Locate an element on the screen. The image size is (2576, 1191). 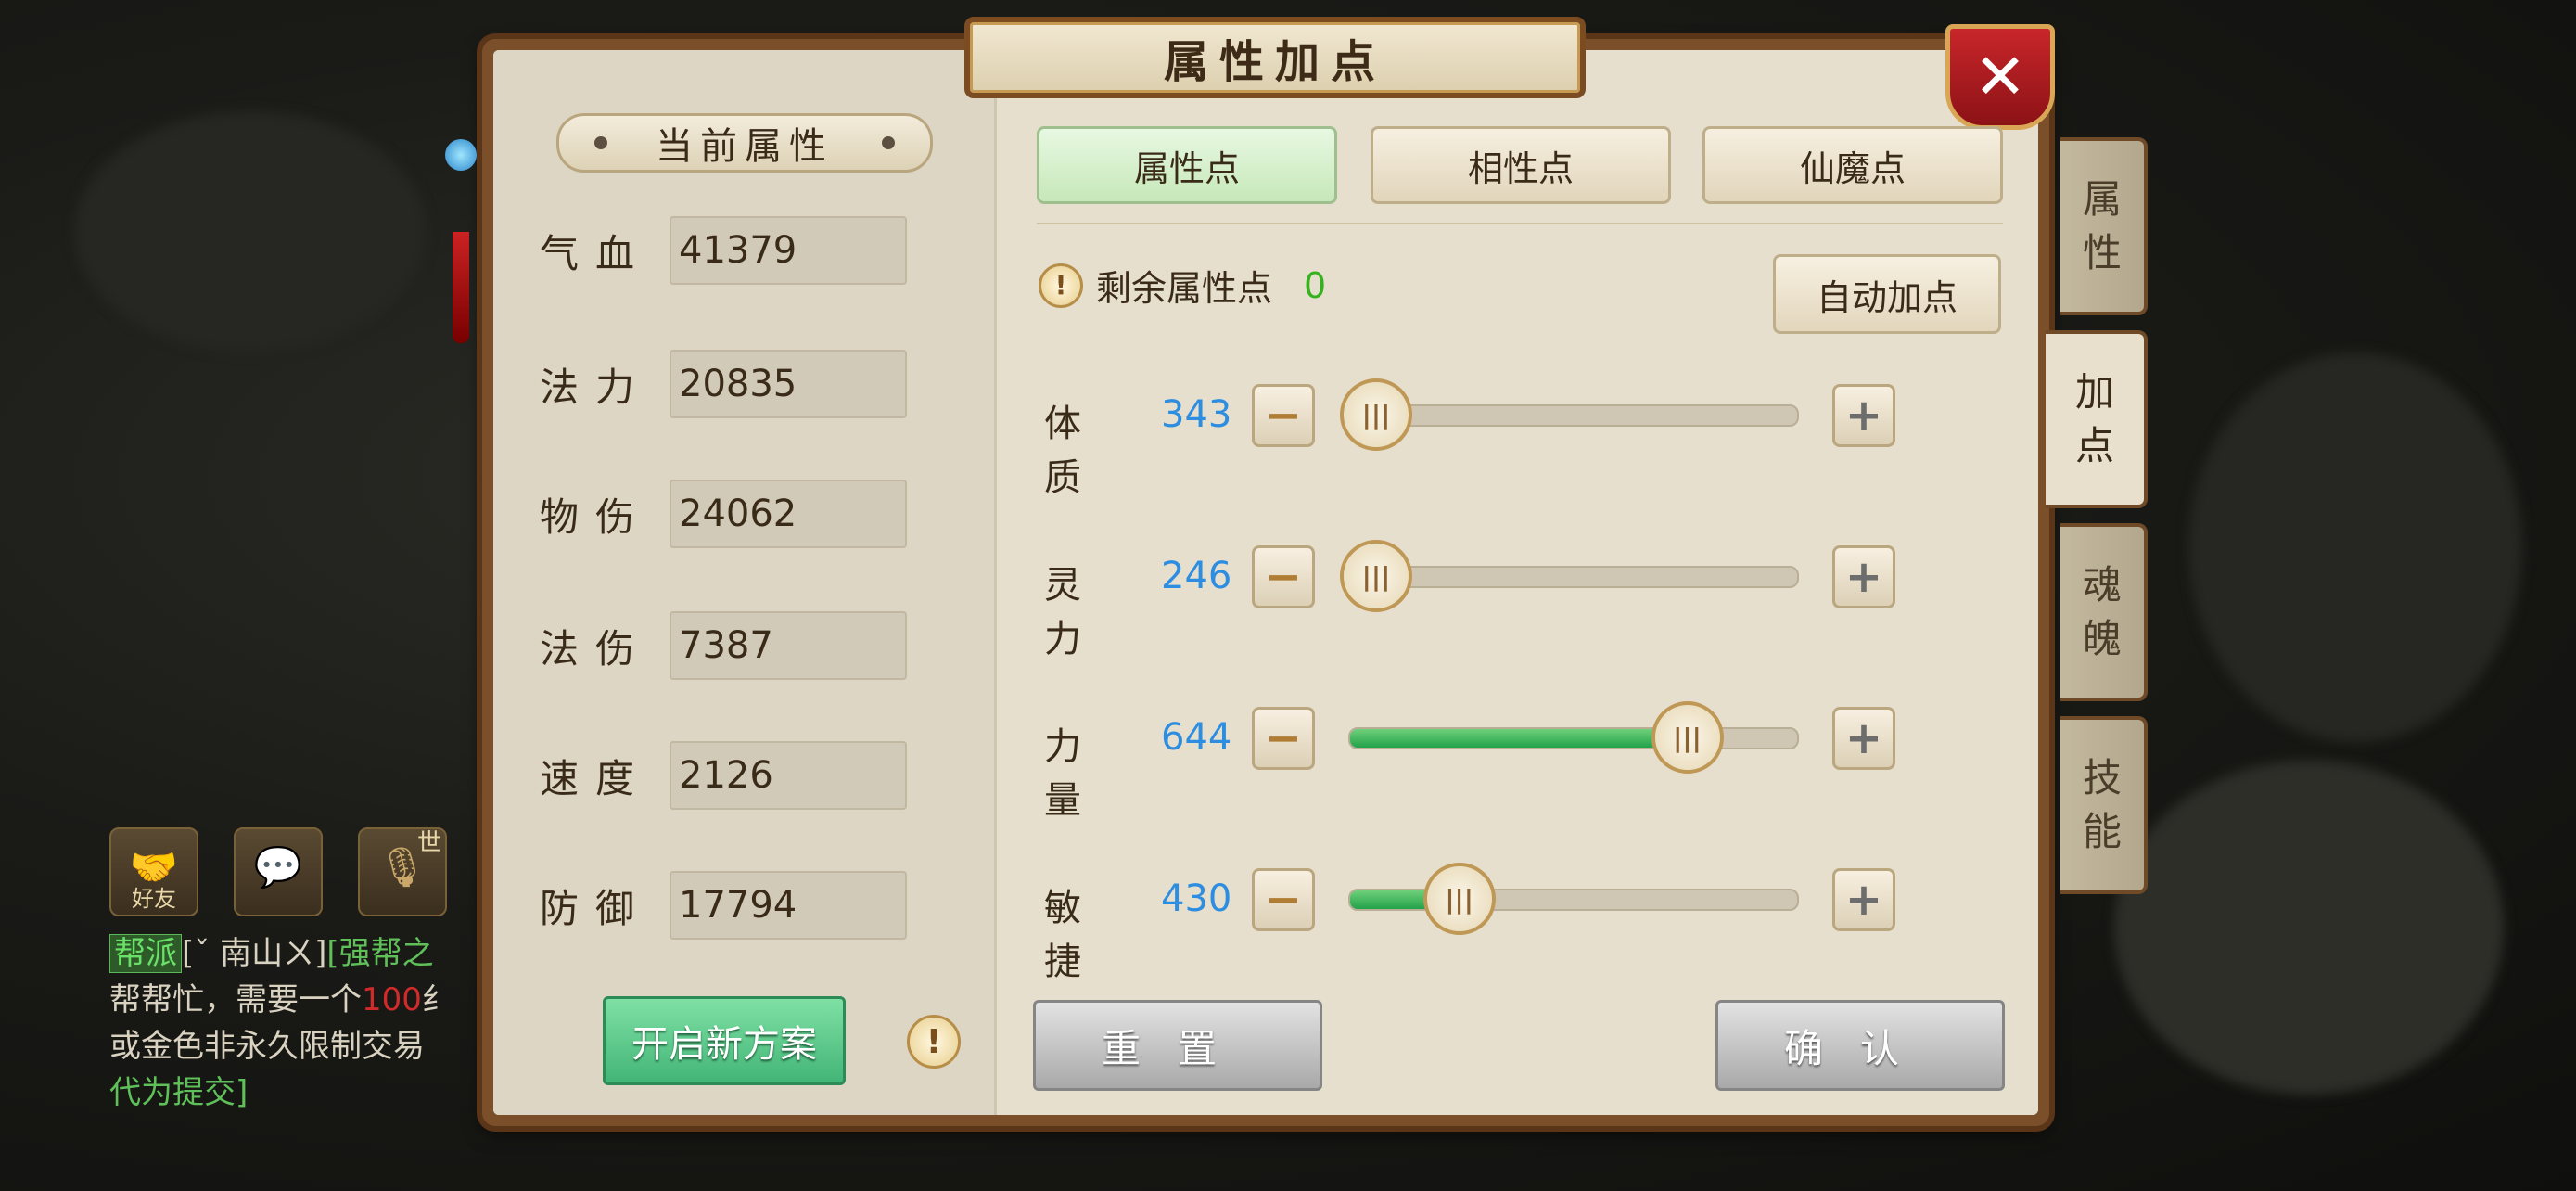
slider-label: 灵力 is located at coordinates (1070, 612).